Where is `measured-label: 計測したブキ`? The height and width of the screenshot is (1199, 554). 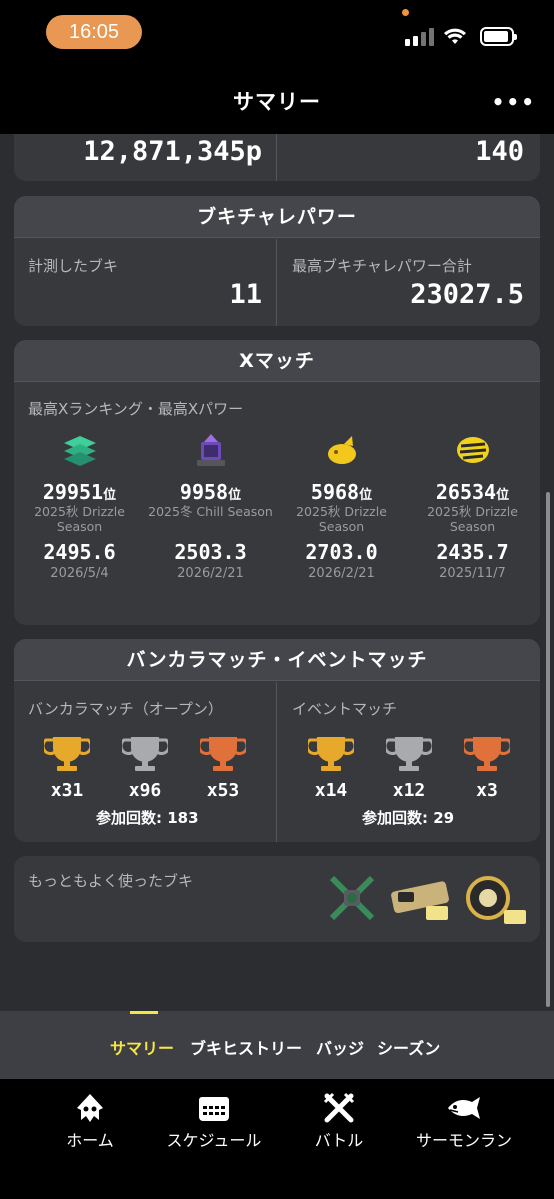
measured-label: 計測したブキ is located at coordinates (73, 266).